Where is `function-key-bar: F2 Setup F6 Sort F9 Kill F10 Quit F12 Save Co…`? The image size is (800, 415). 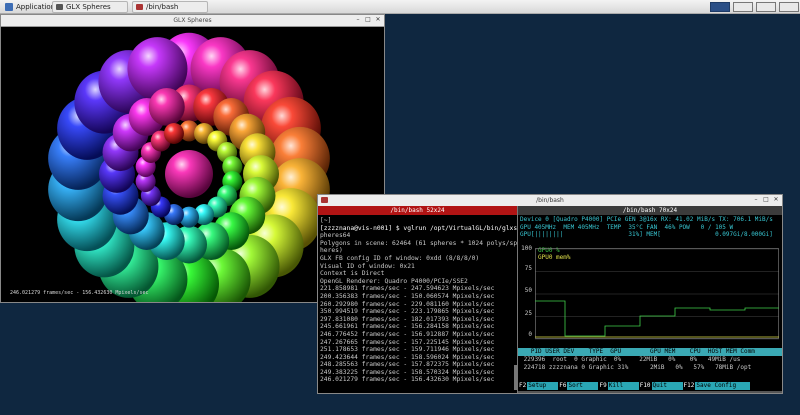 function-key-bar: F2 Setup F6 Sort F9 Kill F10 Quit F12 Save Co… is located at coordinates (650, 386).